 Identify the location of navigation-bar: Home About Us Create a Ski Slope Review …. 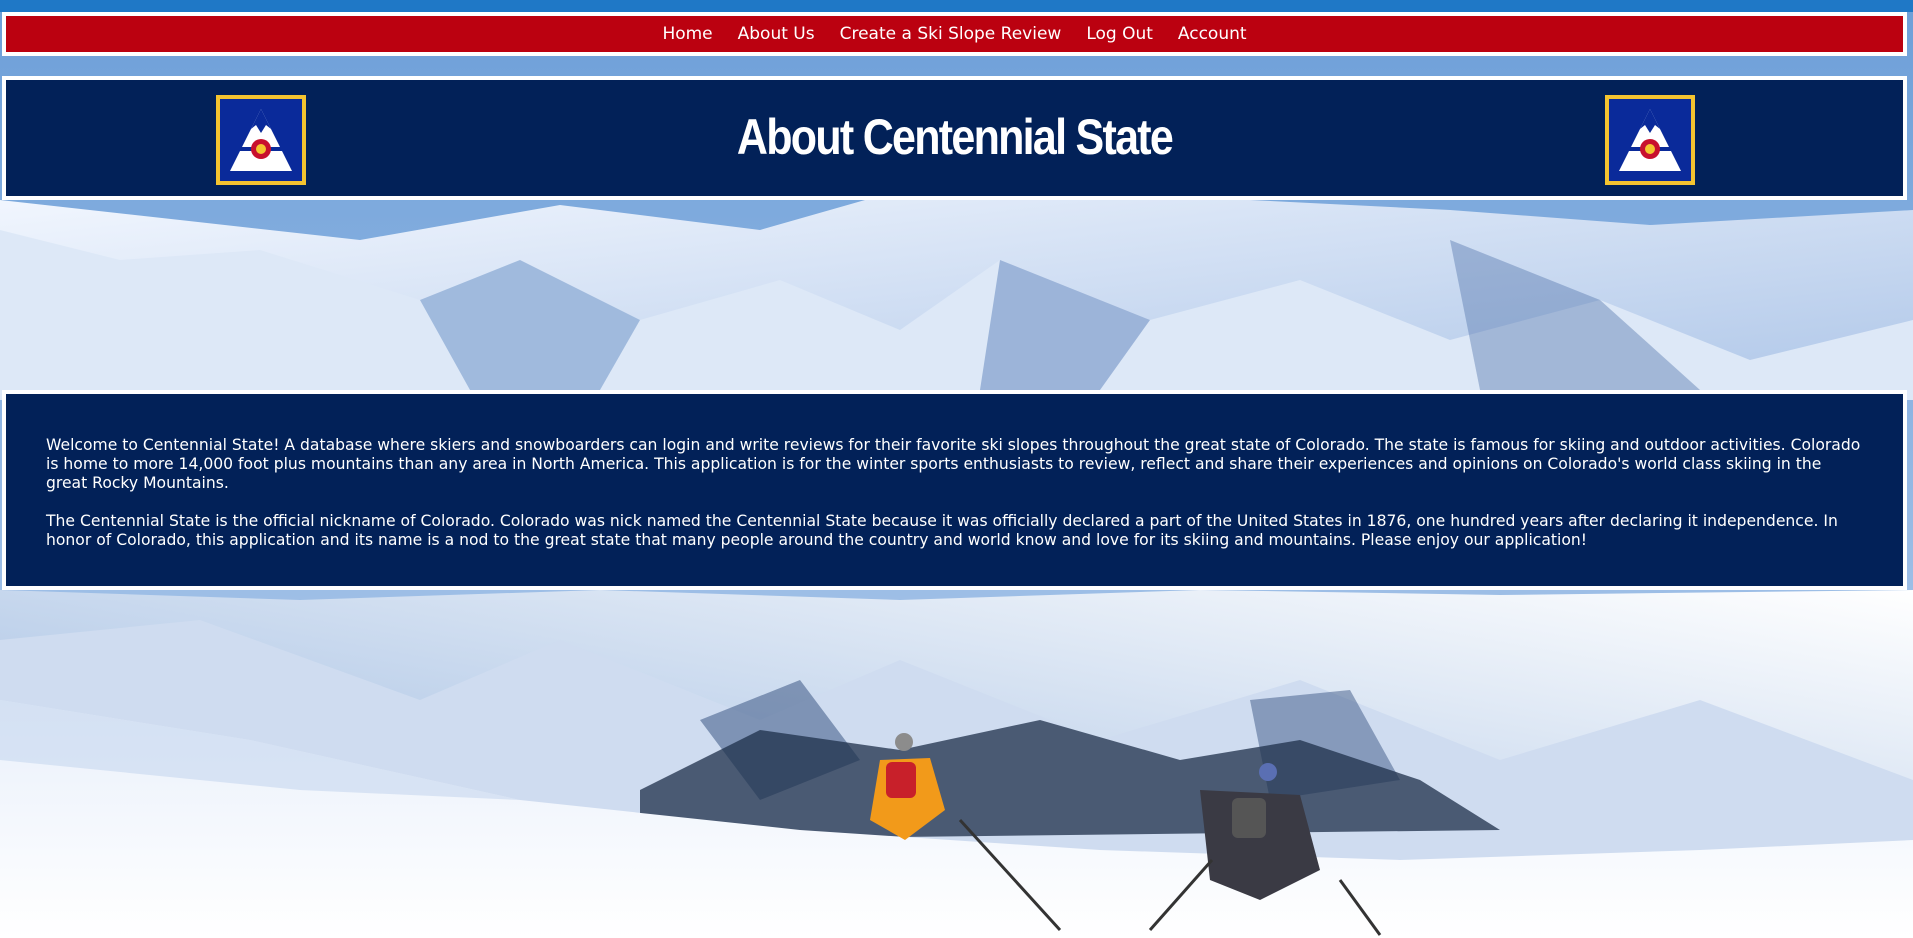
(954, 34).